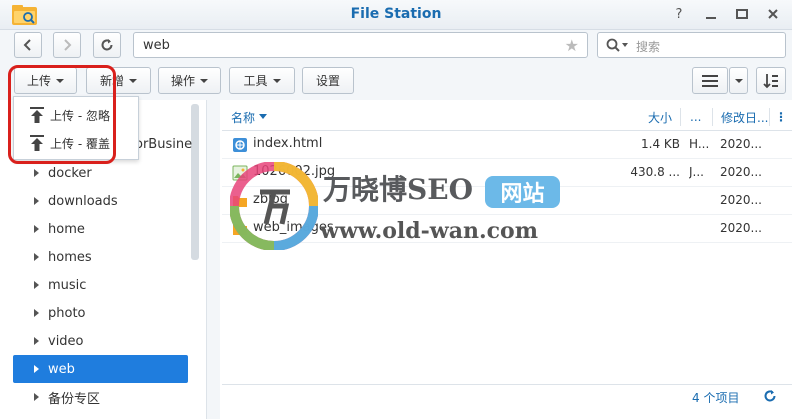  I want to click on list-view-icon, so click(710, 80).